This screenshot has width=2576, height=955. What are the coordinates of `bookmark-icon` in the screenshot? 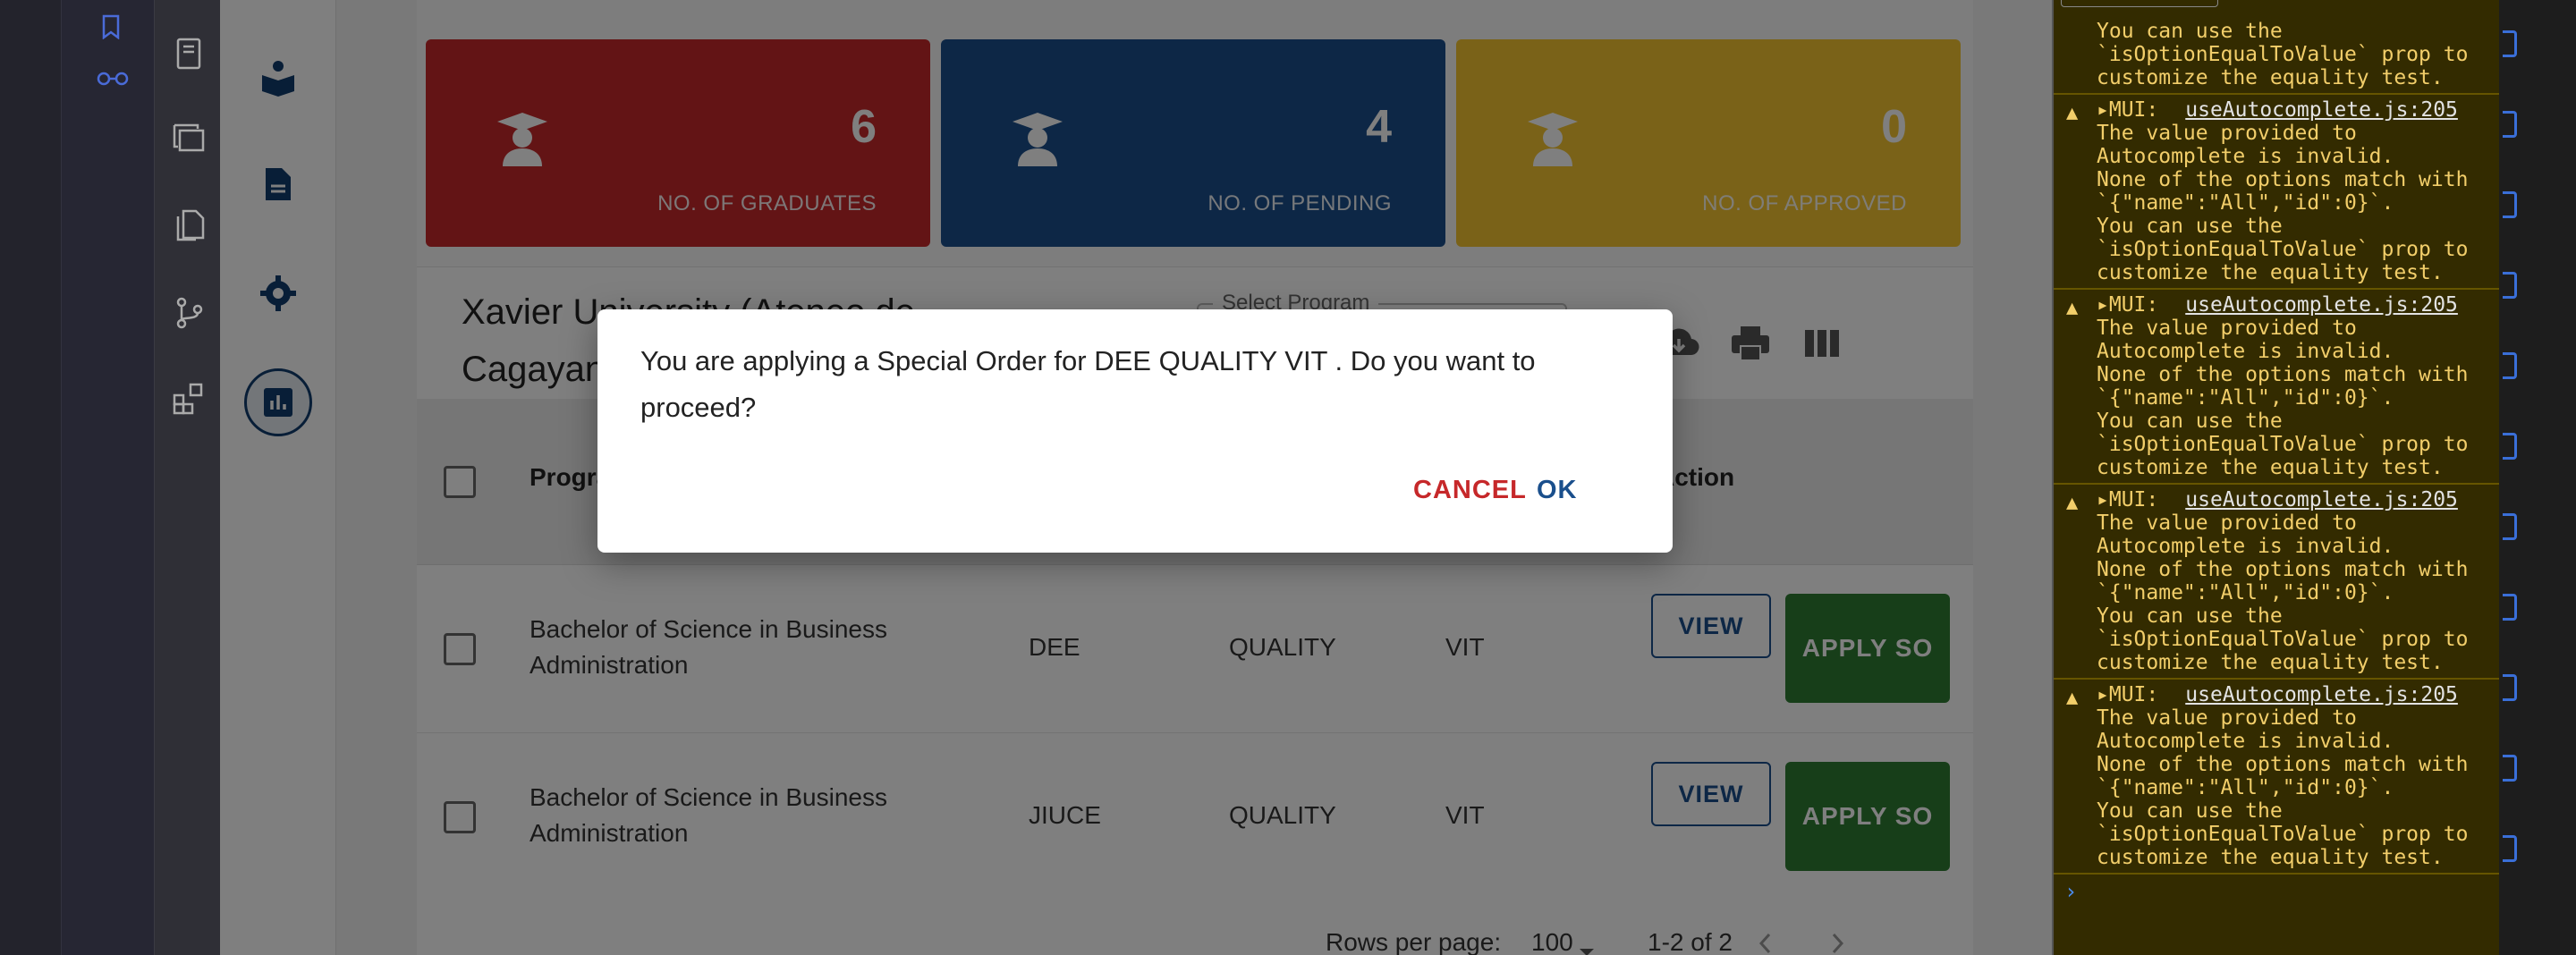 It's located at (111, 30).